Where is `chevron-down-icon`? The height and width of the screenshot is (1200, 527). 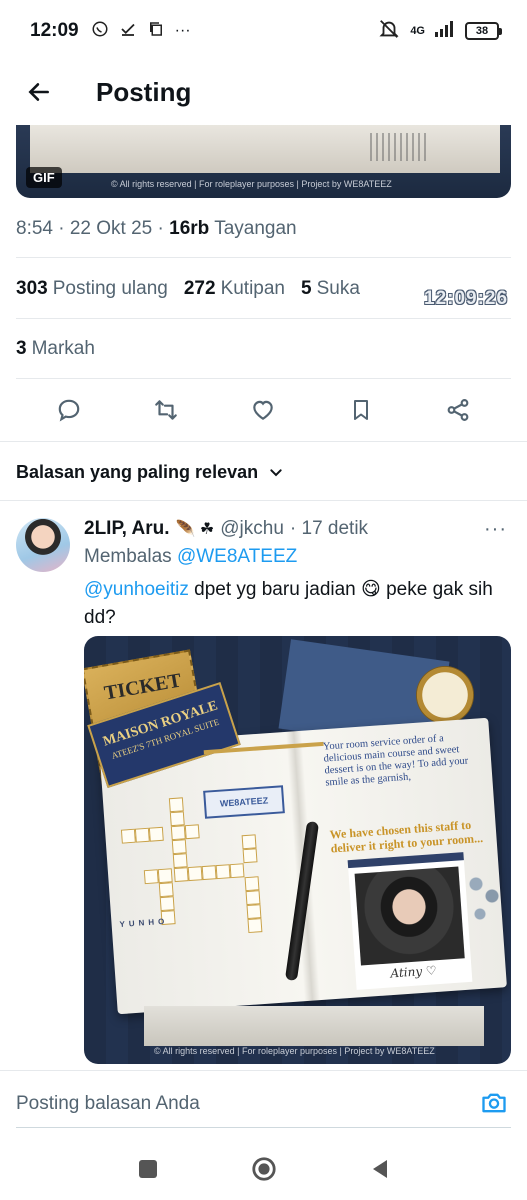 chevron-down-icon is located at coordinates (276, 472).